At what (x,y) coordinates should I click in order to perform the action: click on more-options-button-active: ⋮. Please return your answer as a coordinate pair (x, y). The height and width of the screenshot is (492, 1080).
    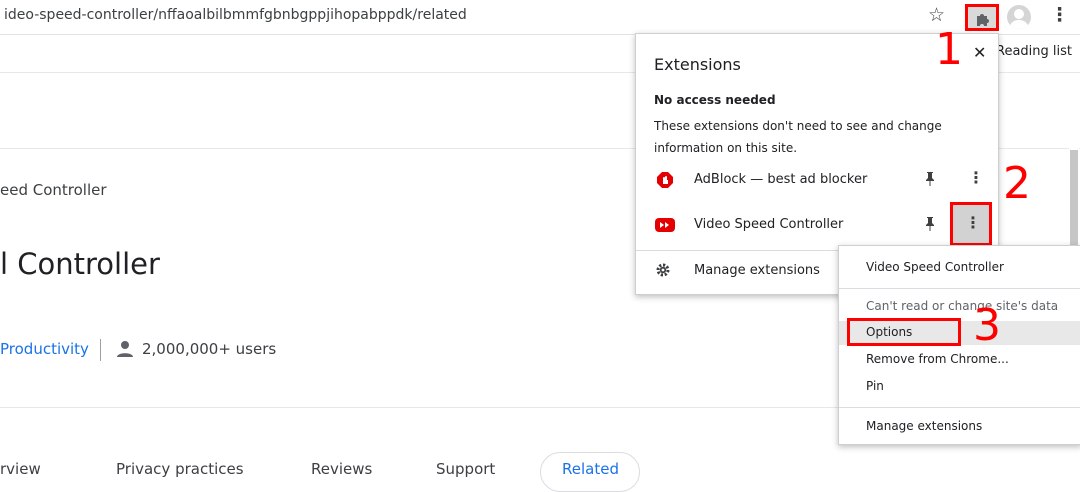
    Looking at the image, I should click on (971, 224).